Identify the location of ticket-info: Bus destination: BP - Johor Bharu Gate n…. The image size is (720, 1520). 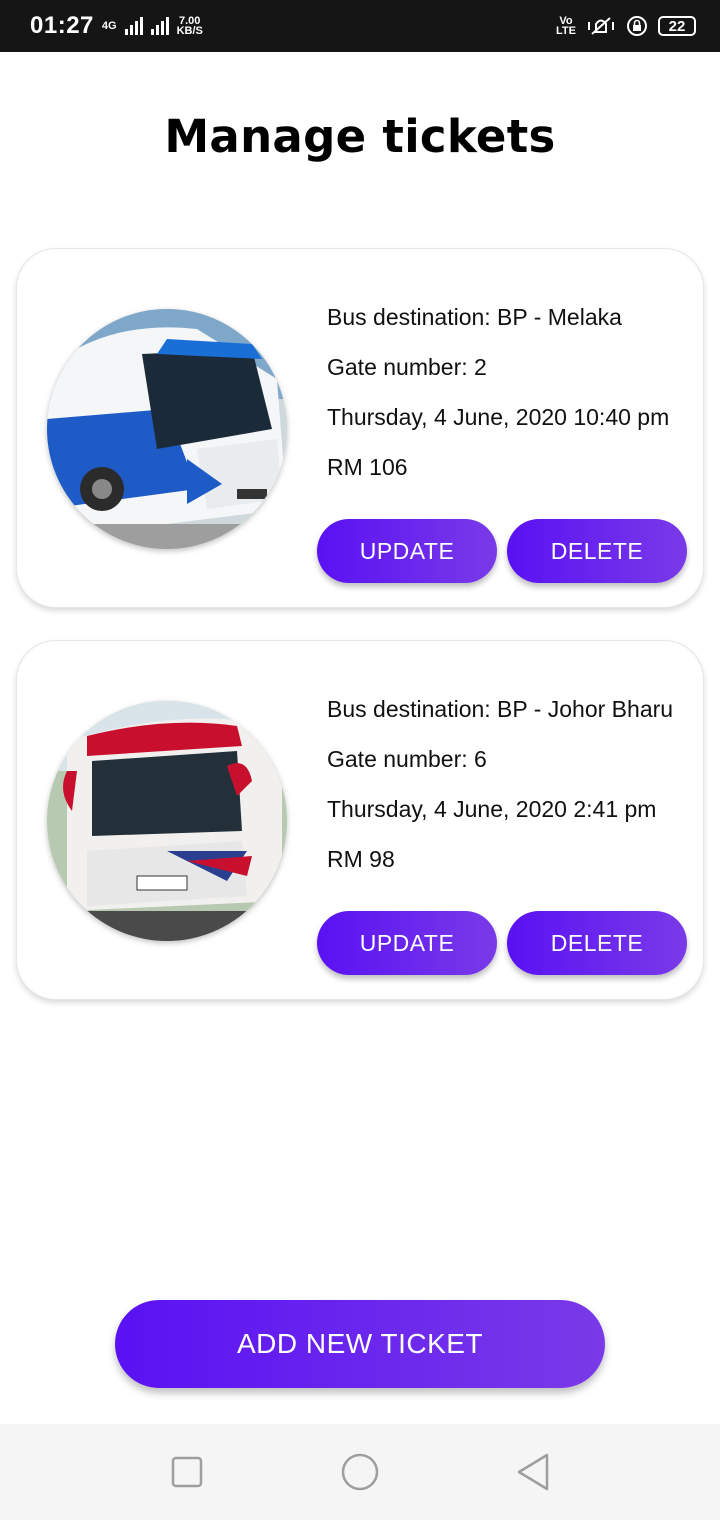
(500, 791).